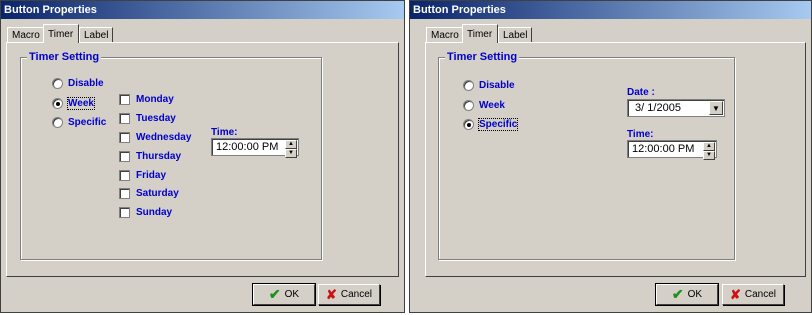 The width and height of the screenshot is (812, 315). What do you see at coordinates (154, 212) in the screenshot?
I see `checkbox-label: Sunday` at bounding box center [154, 212].